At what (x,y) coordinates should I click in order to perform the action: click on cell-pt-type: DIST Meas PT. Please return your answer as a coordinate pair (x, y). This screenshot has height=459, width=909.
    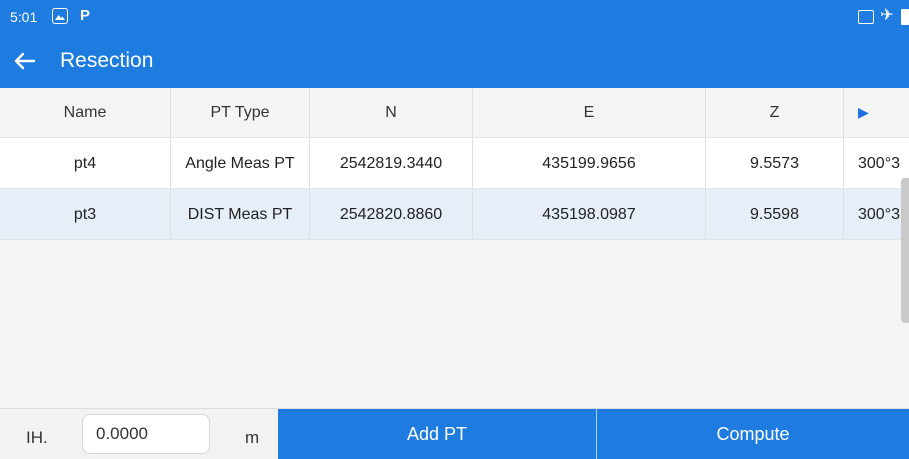
    Looking at the image, I should click on (240, 214).